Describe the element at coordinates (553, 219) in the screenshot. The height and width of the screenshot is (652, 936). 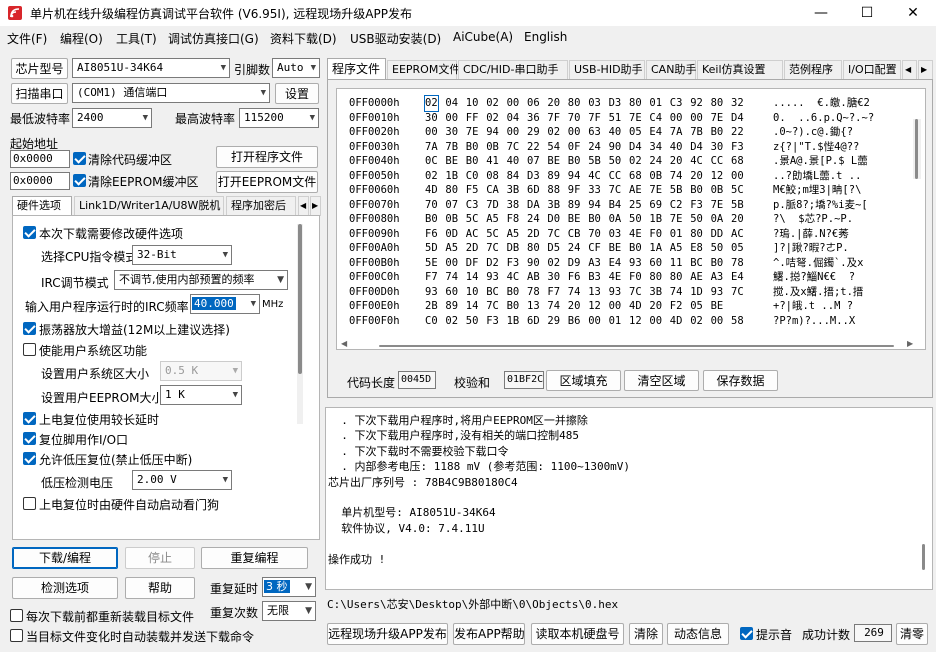
I see `hex-byte: D0` at that location.